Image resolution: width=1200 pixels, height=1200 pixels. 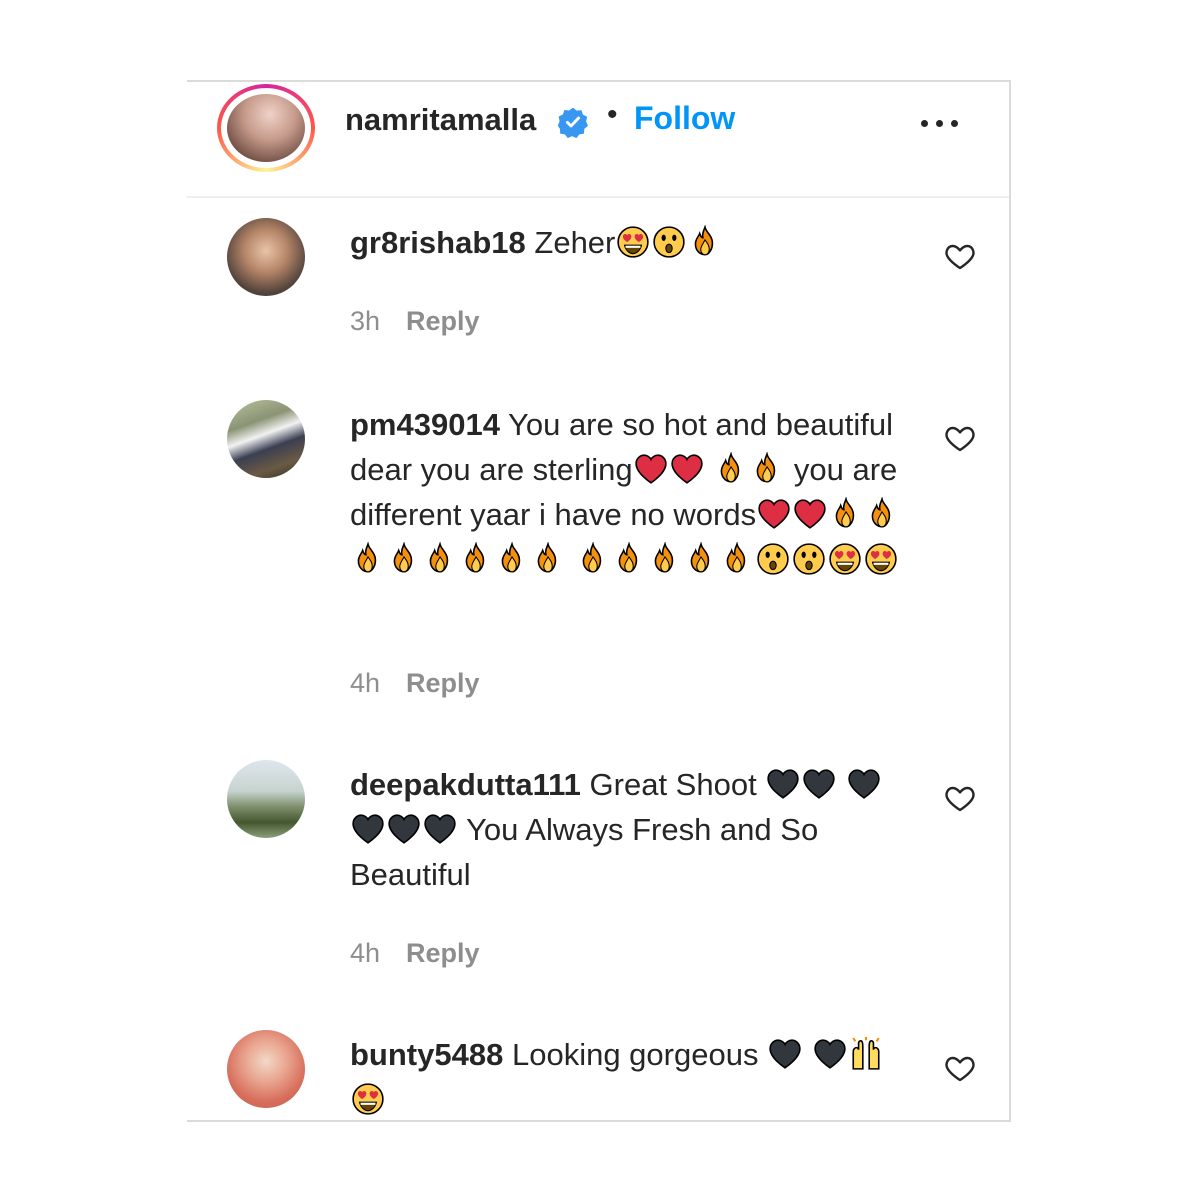 I want to click on owner-username: namritamalla, so click(x=440, y=120).